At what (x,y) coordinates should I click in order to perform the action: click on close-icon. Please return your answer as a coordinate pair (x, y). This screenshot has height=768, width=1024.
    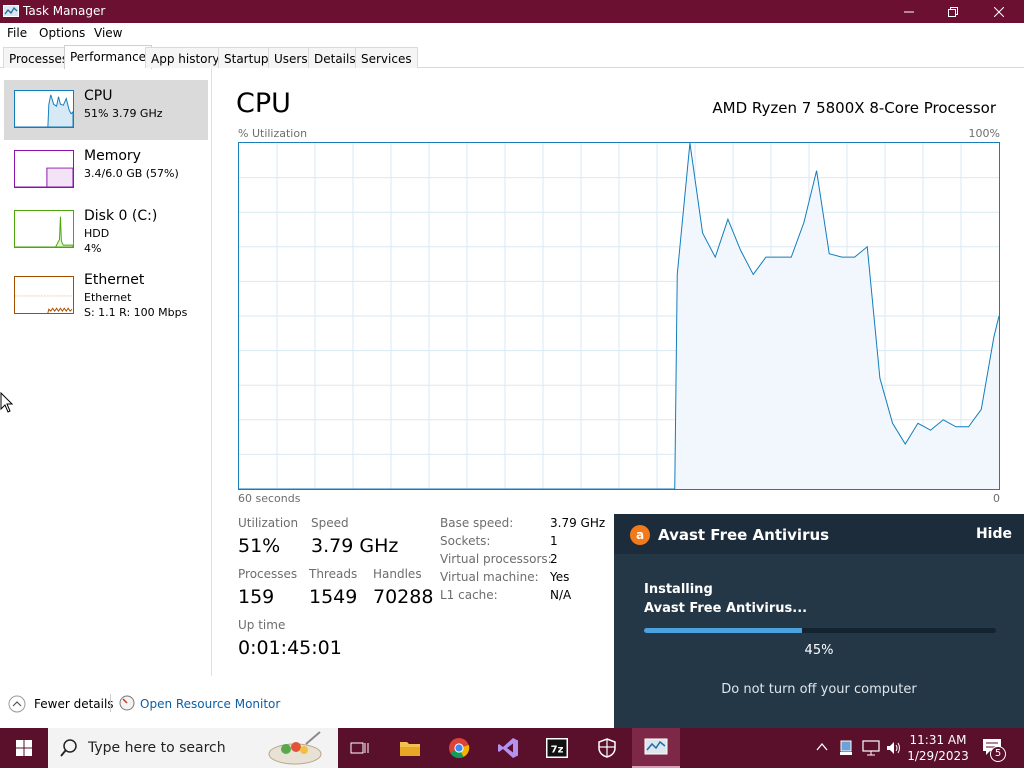
    Looking at the image, I should click on (999, 11).